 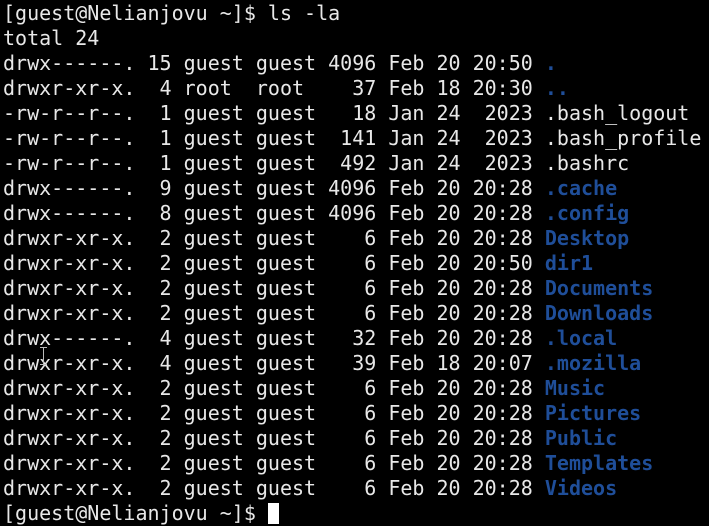 I want to click on command-line: [guest@Nelianjovu ~]$ ls -la, so click(x=356, y=13).